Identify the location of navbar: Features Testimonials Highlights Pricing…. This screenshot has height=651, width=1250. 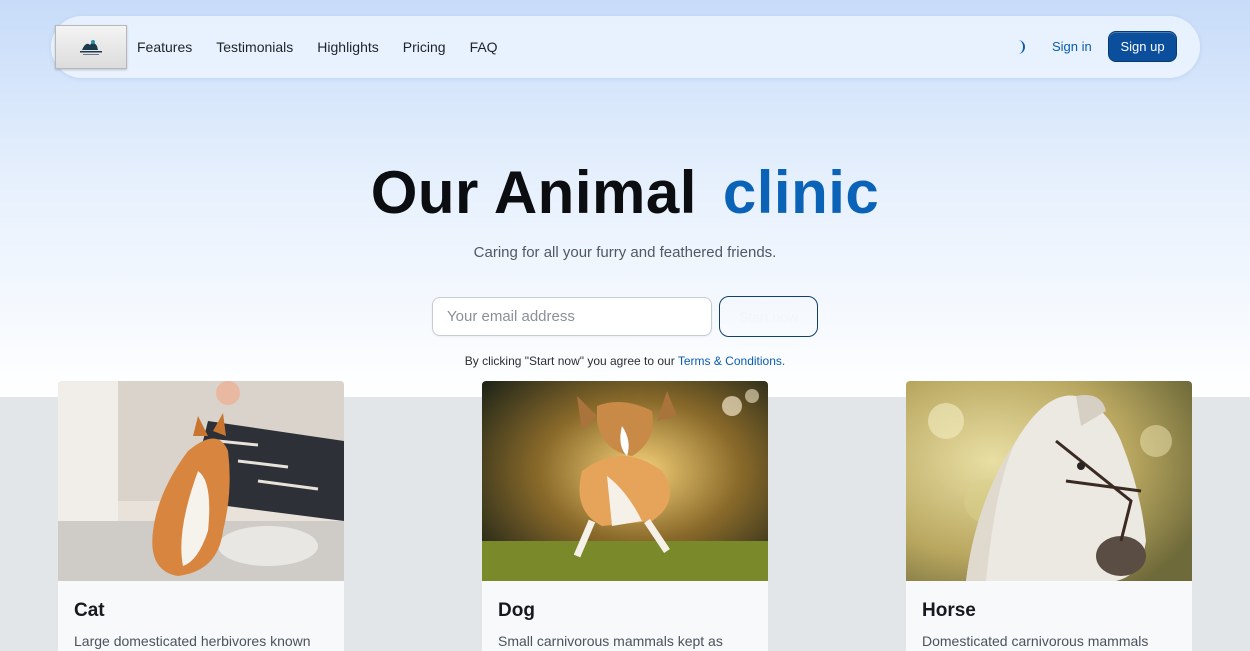
(625, 47).